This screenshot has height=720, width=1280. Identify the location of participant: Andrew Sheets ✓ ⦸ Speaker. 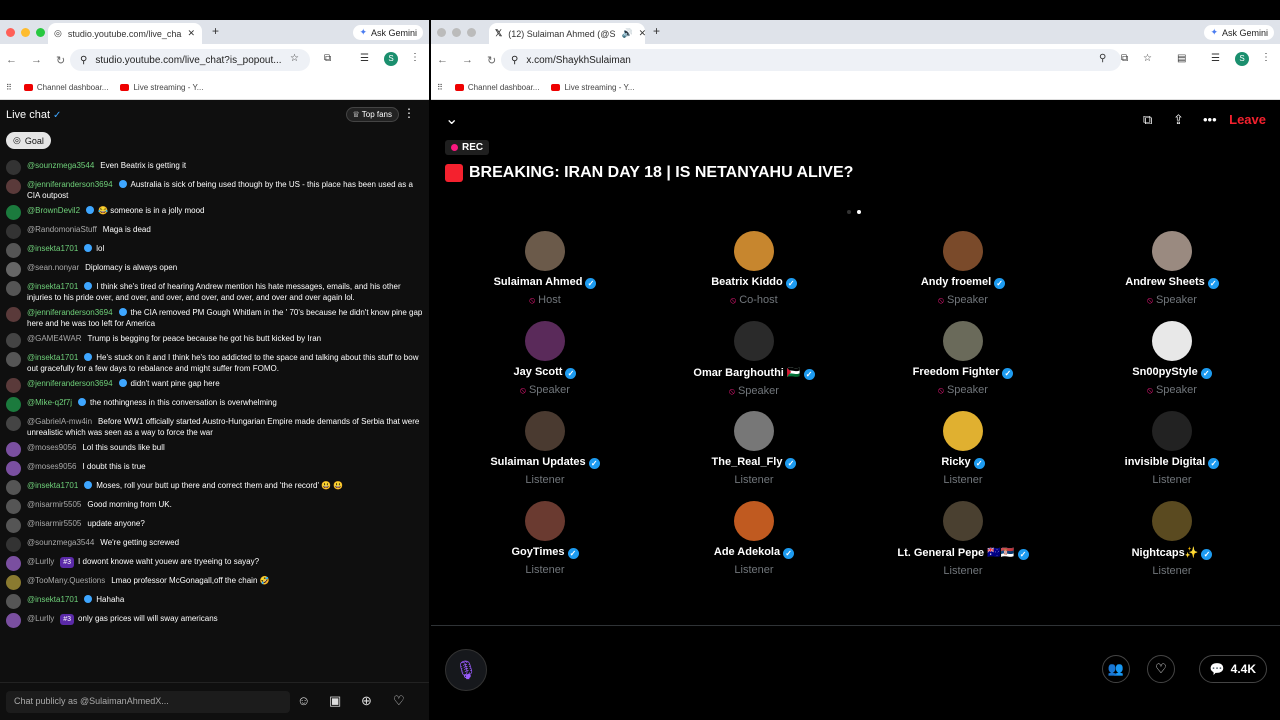
(1172, 268).